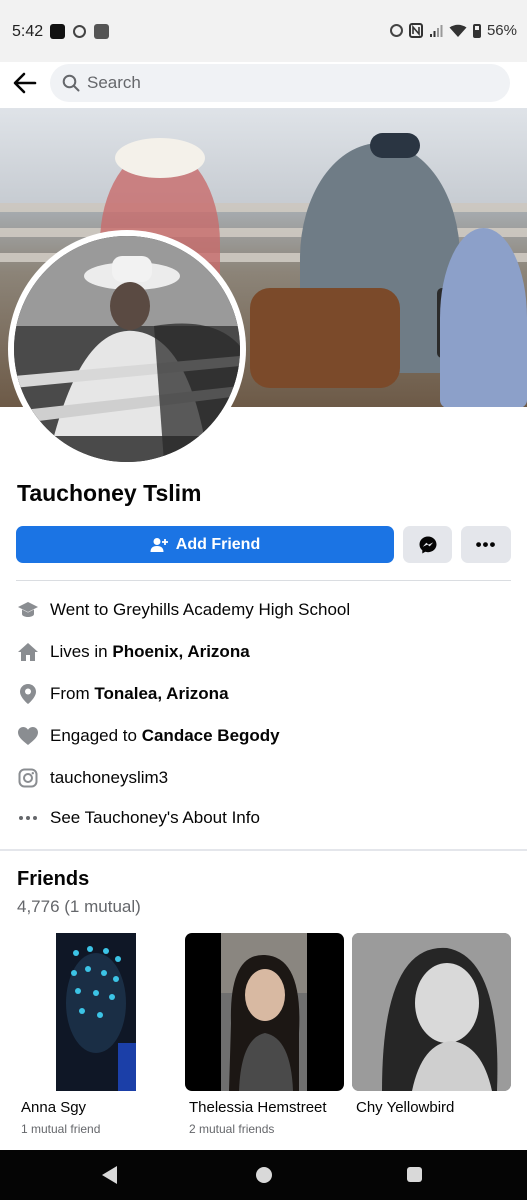  I want to click on lives-in-link: Phoenix, Arizona, so click(180, 652).